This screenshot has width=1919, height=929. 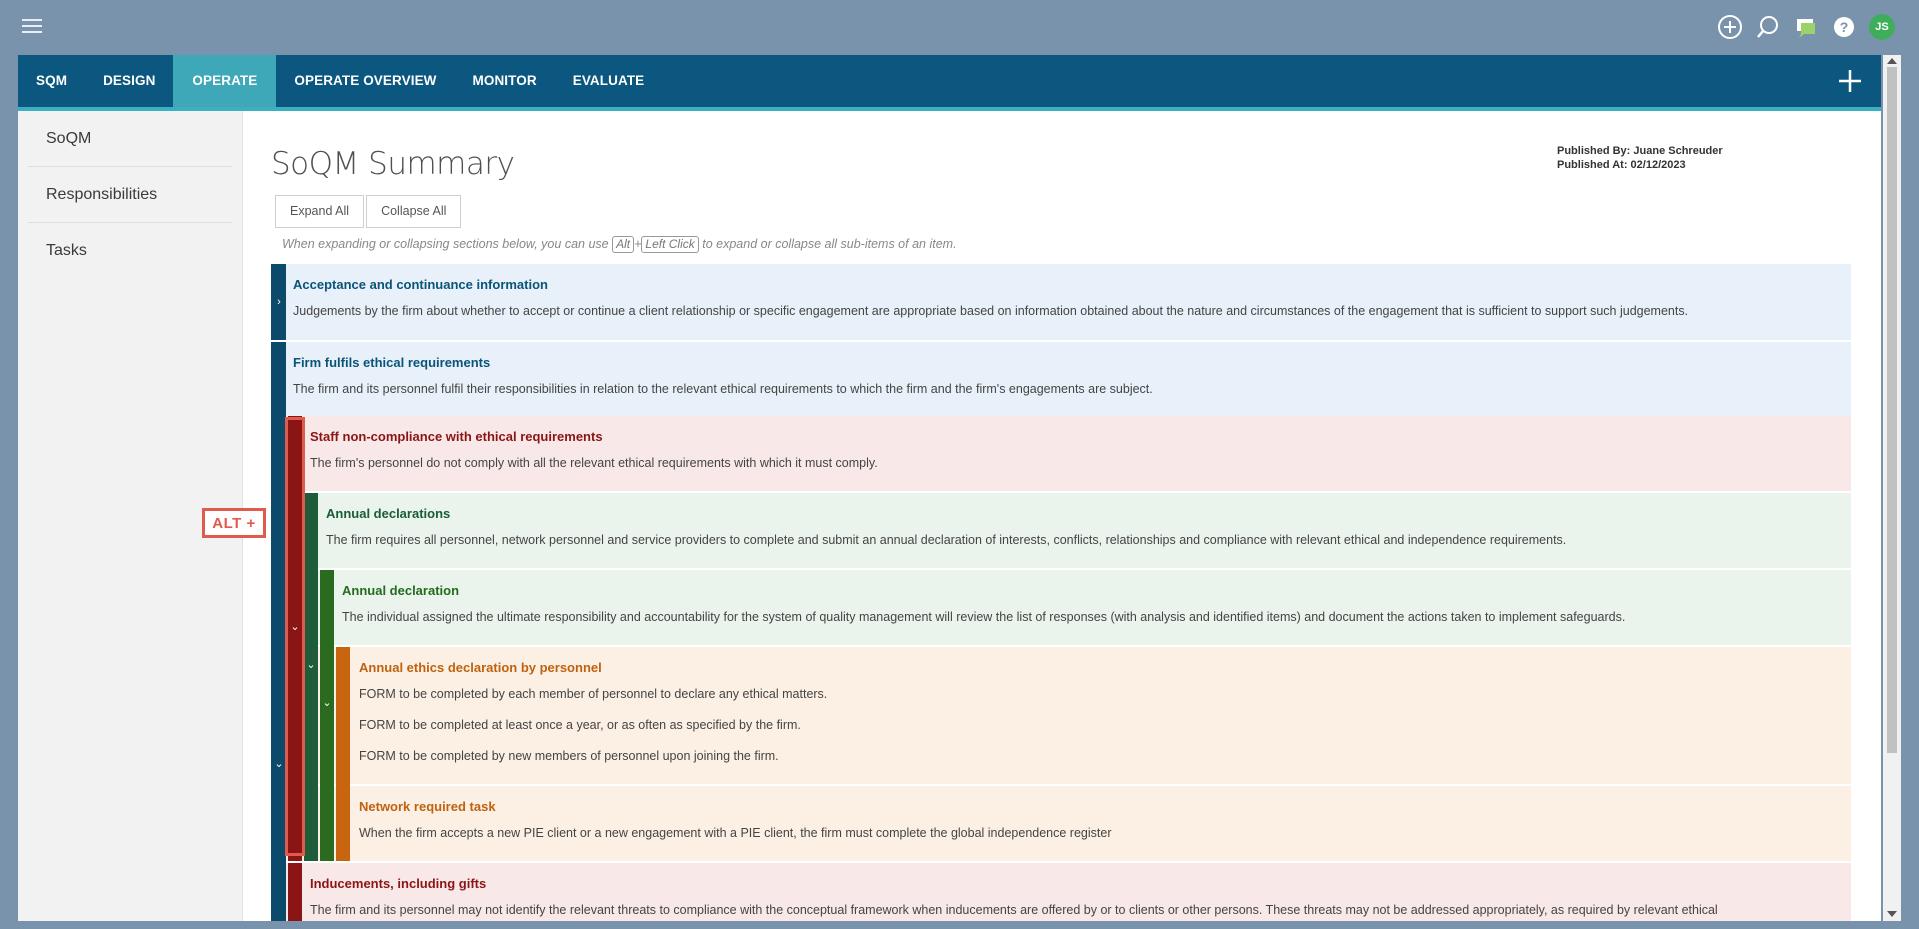 What do you see at coordinates (225, 81) in the screenshot?
I see `tab-operate: OPERATE` at bounding box center [225, 81].